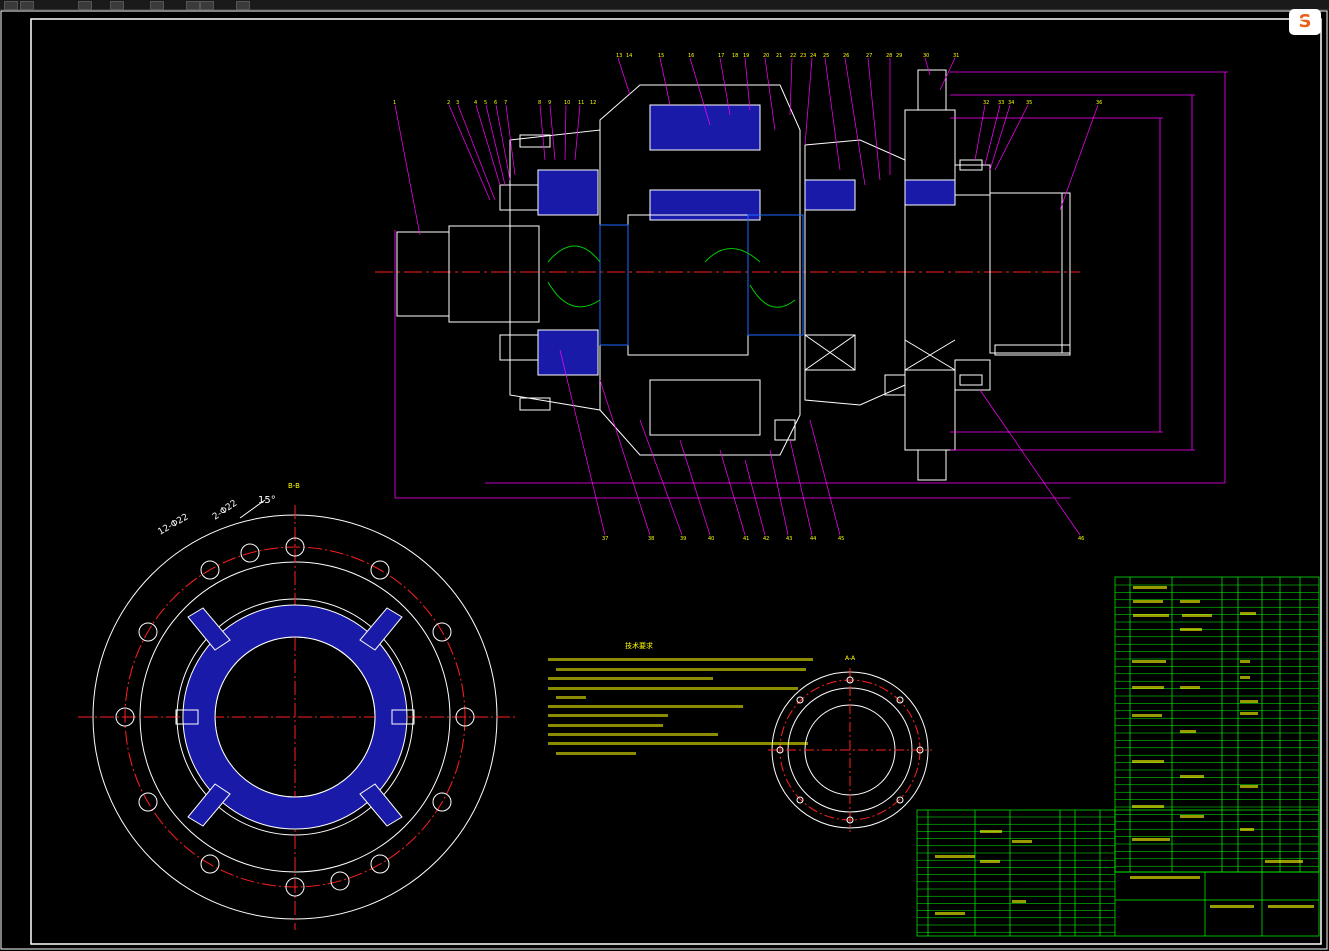  I want to click on parts-list-rows, so click(1217, 725).